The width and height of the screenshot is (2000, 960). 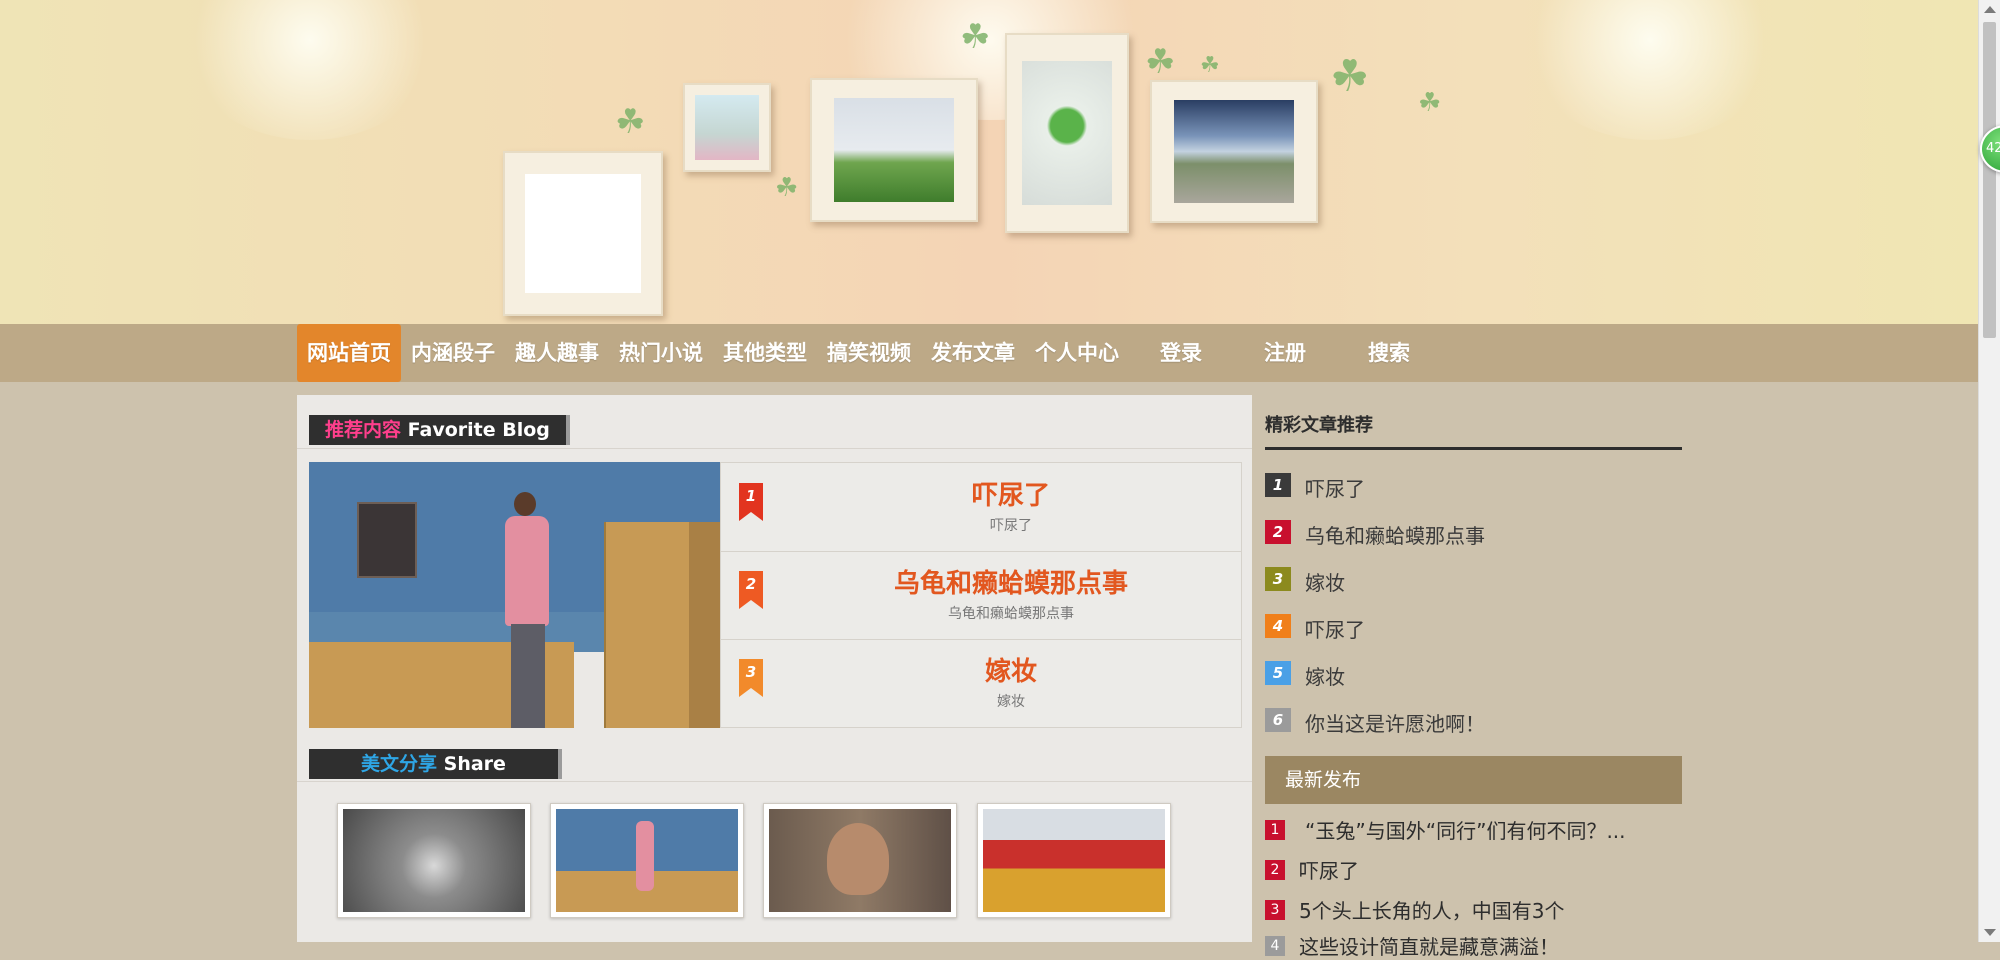 I want to click on section-tab-en: Share, so click(x=474, y=764).